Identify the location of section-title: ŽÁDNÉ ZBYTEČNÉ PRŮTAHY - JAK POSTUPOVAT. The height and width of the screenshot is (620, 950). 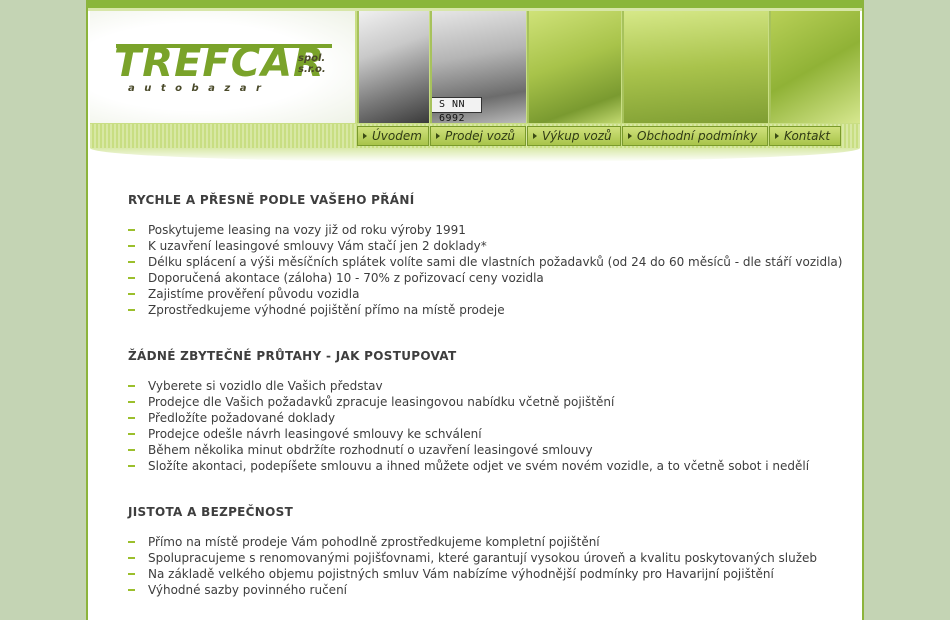
(292, 356).